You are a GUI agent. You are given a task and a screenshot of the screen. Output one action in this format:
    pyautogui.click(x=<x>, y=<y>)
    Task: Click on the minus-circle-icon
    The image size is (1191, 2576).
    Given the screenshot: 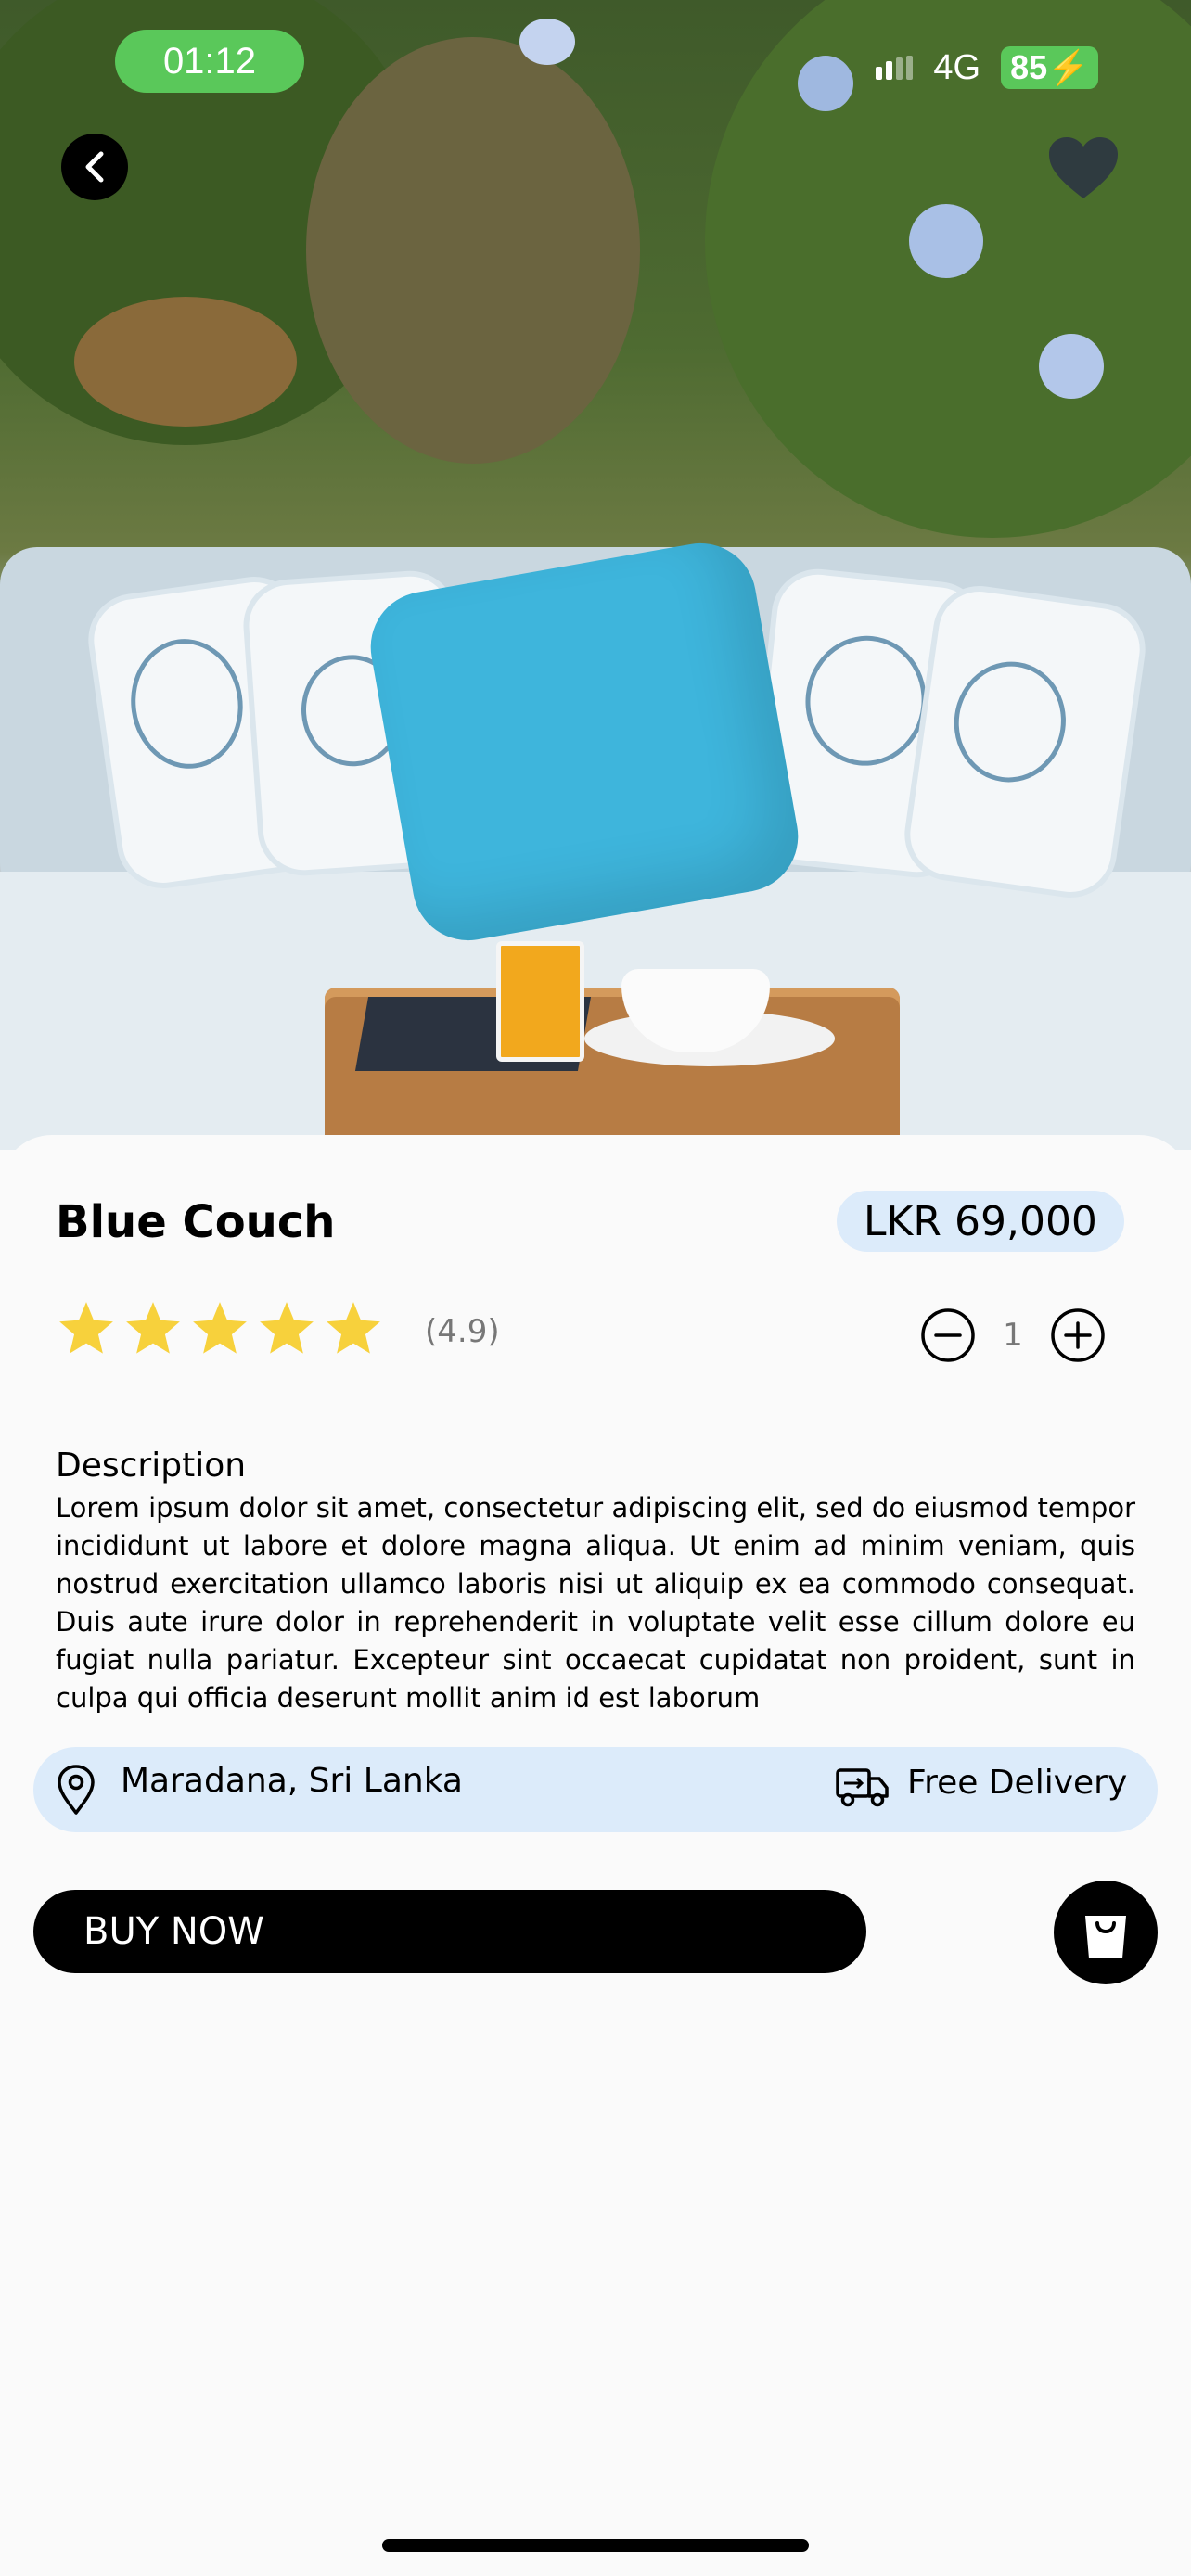 What is the action you would take?
    pyautogui.click(x=948, y=1335)
    